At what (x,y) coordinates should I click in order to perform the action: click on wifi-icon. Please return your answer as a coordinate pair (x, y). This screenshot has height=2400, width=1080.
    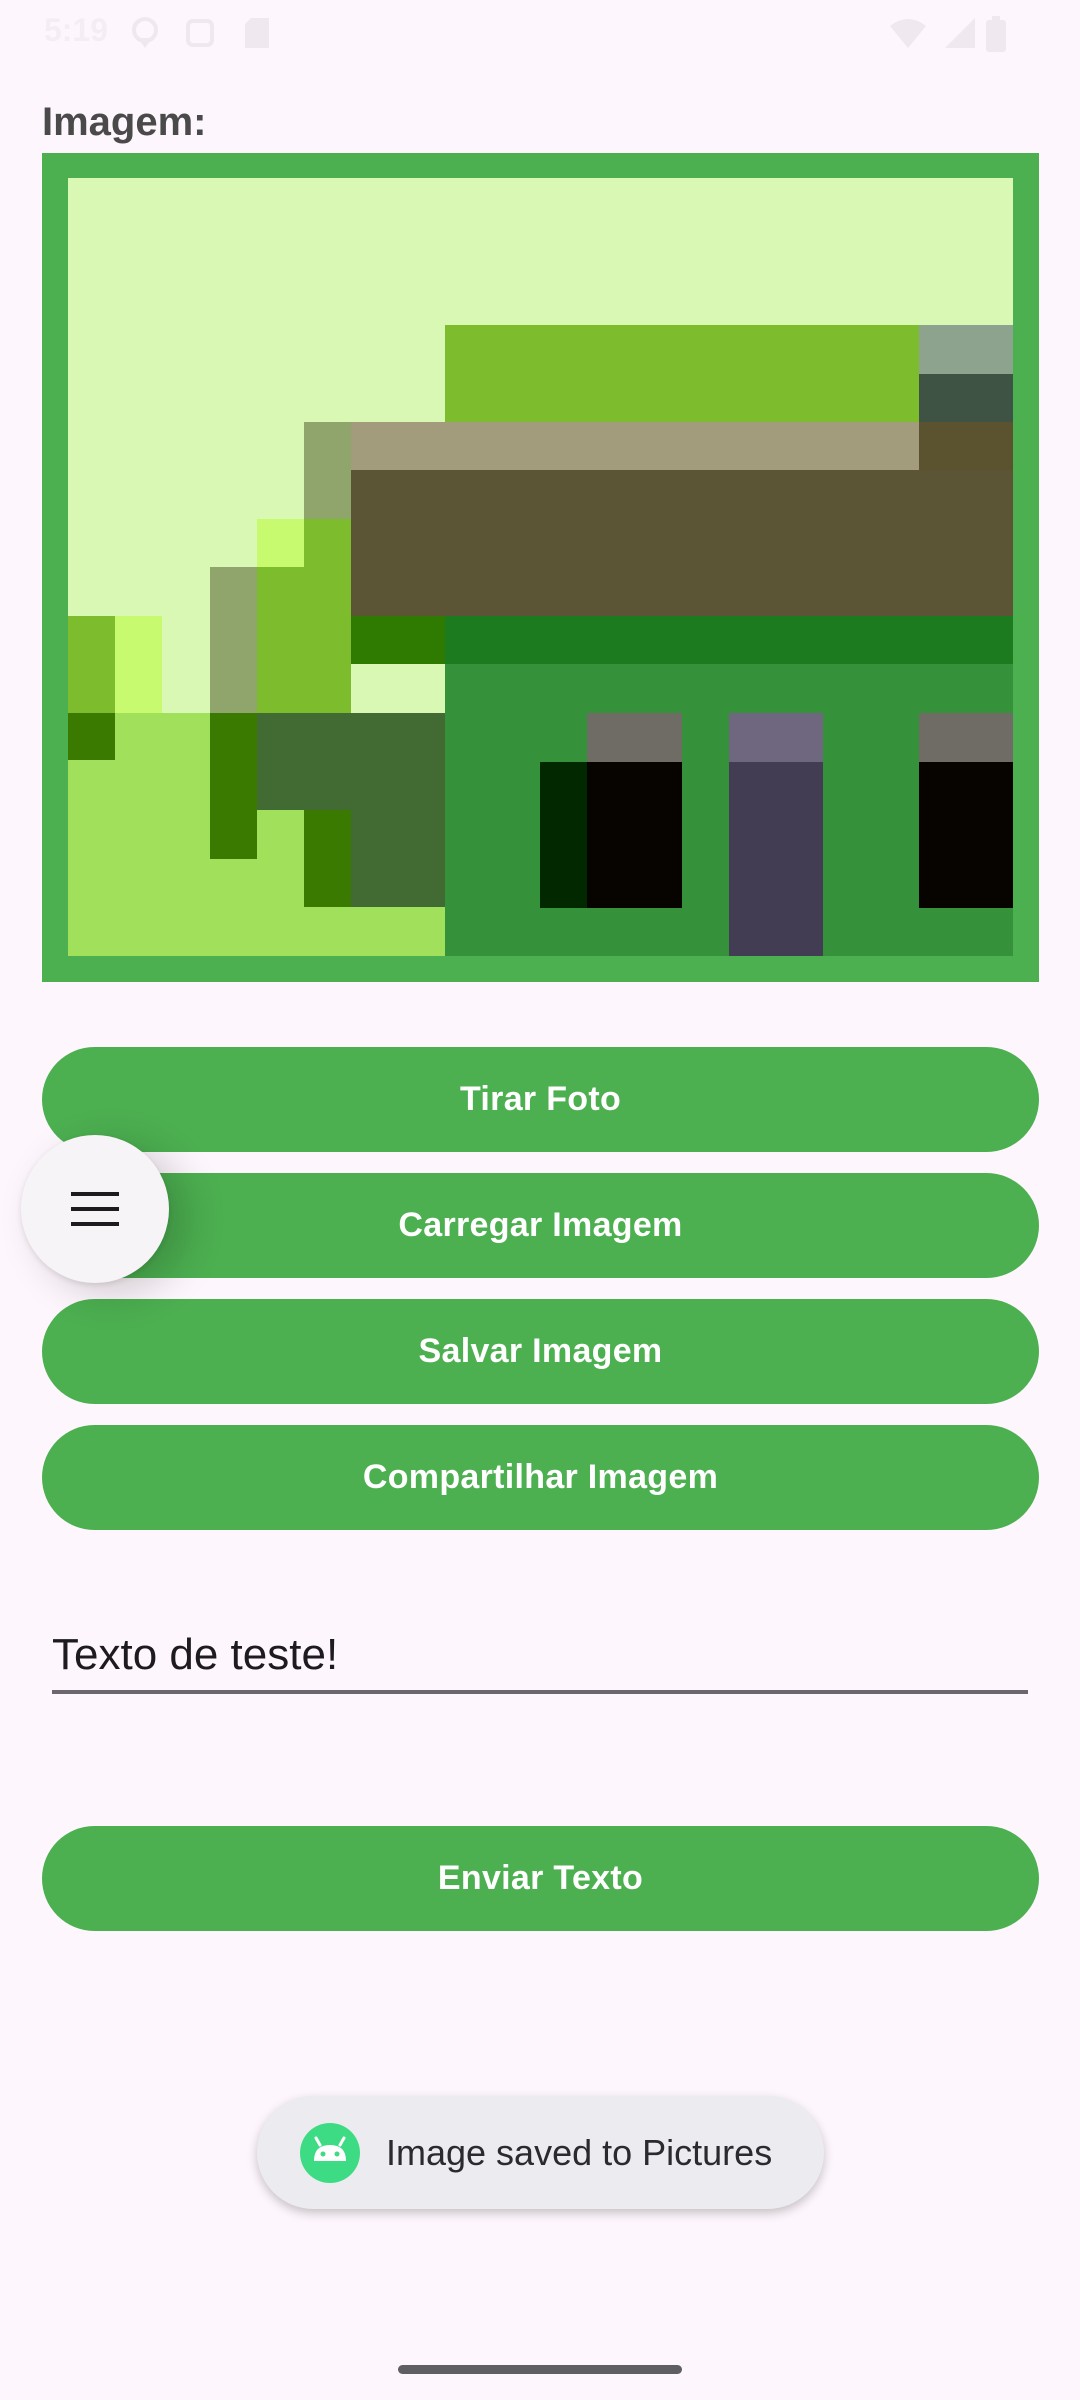
    Looking at the image, I should click on (908, 33).